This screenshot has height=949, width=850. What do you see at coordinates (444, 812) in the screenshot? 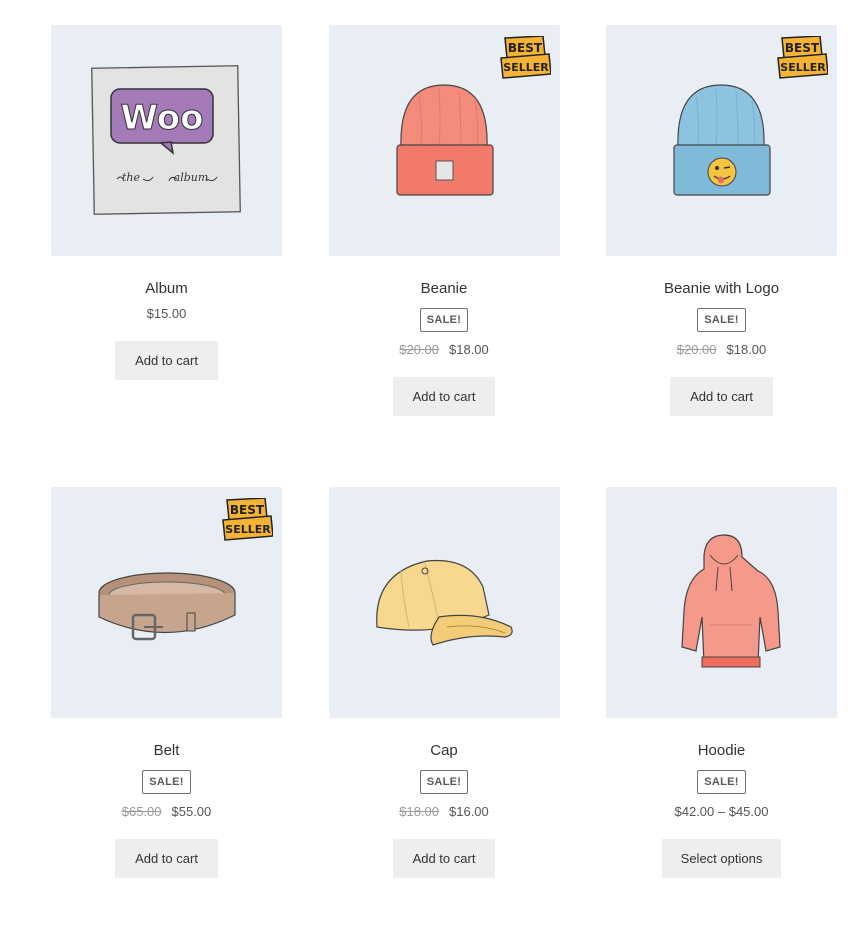
I see `product-price: $18.00 $16.00` at bounding box center [444, 812].